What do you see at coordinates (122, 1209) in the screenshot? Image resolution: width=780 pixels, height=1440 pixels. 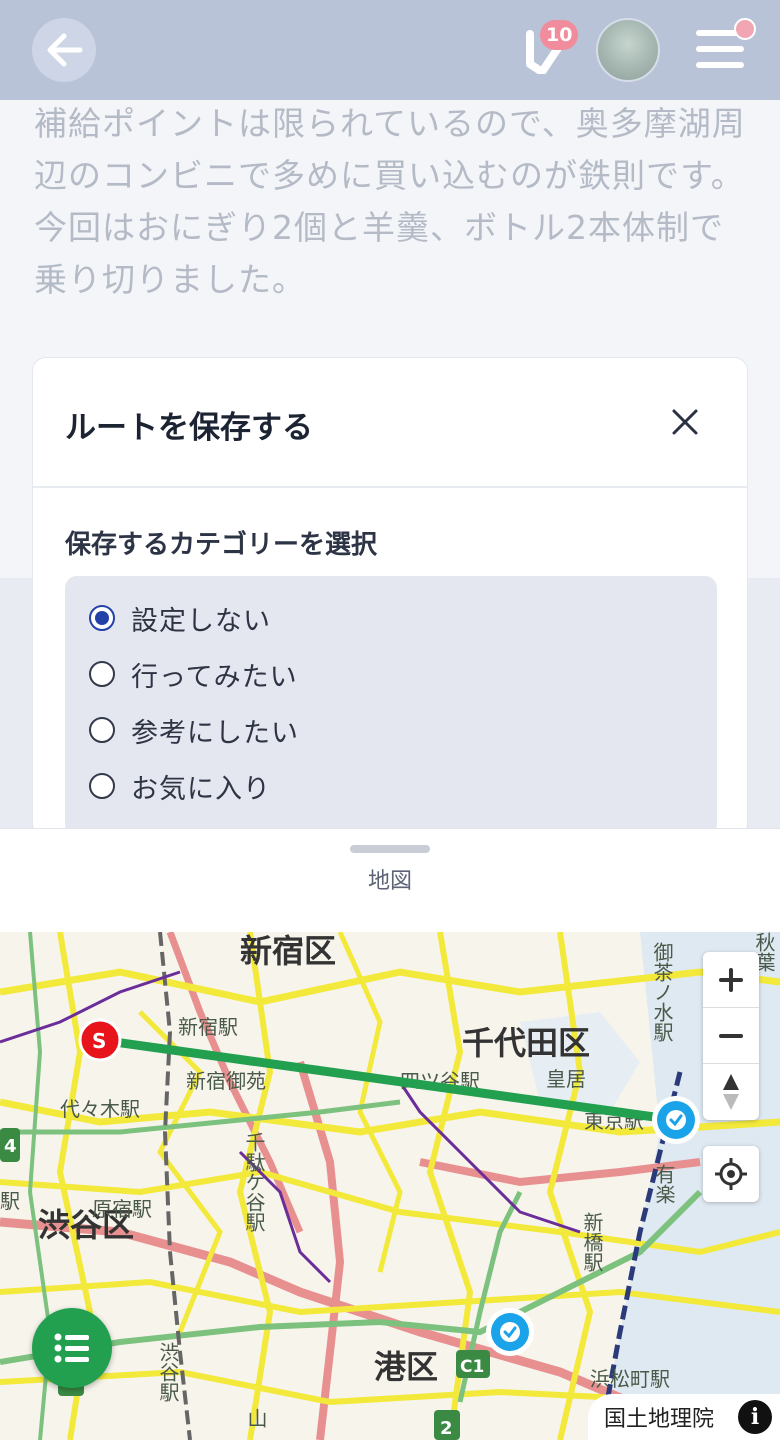 I see `map-label-harajuku-eki: 原宿駅` at bounding box center [122, 1209].